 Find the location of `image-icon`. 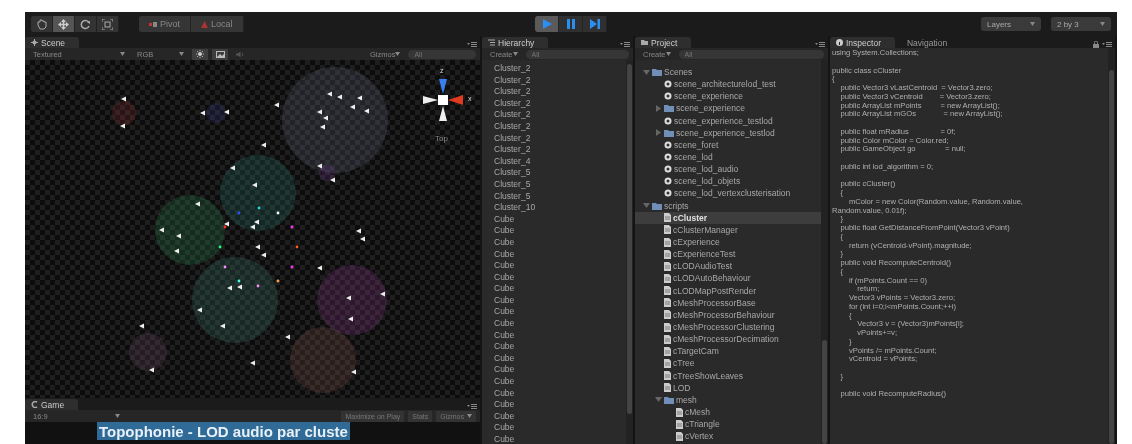

image-icon is located at coordinates (220, 54).